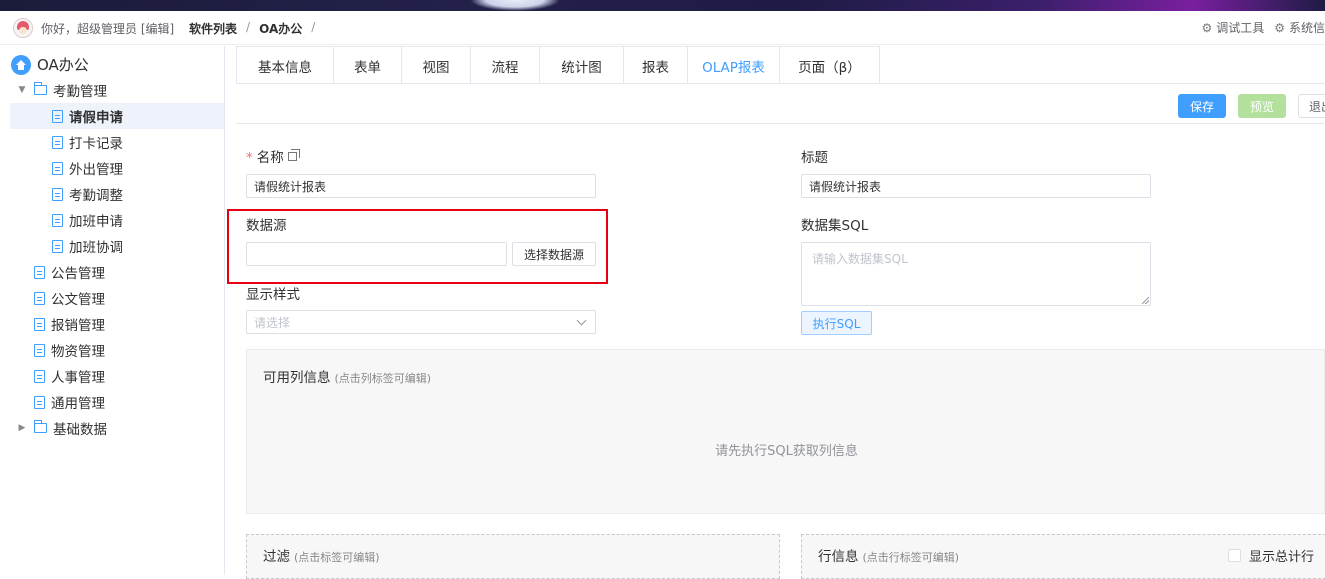 The width and height of the screenshot is (1325, 579). Describe the element at coordinates (888, 555) in the screenshot. I see `row-info-title: 行信息 (点击行标签可编辑)` at that location.